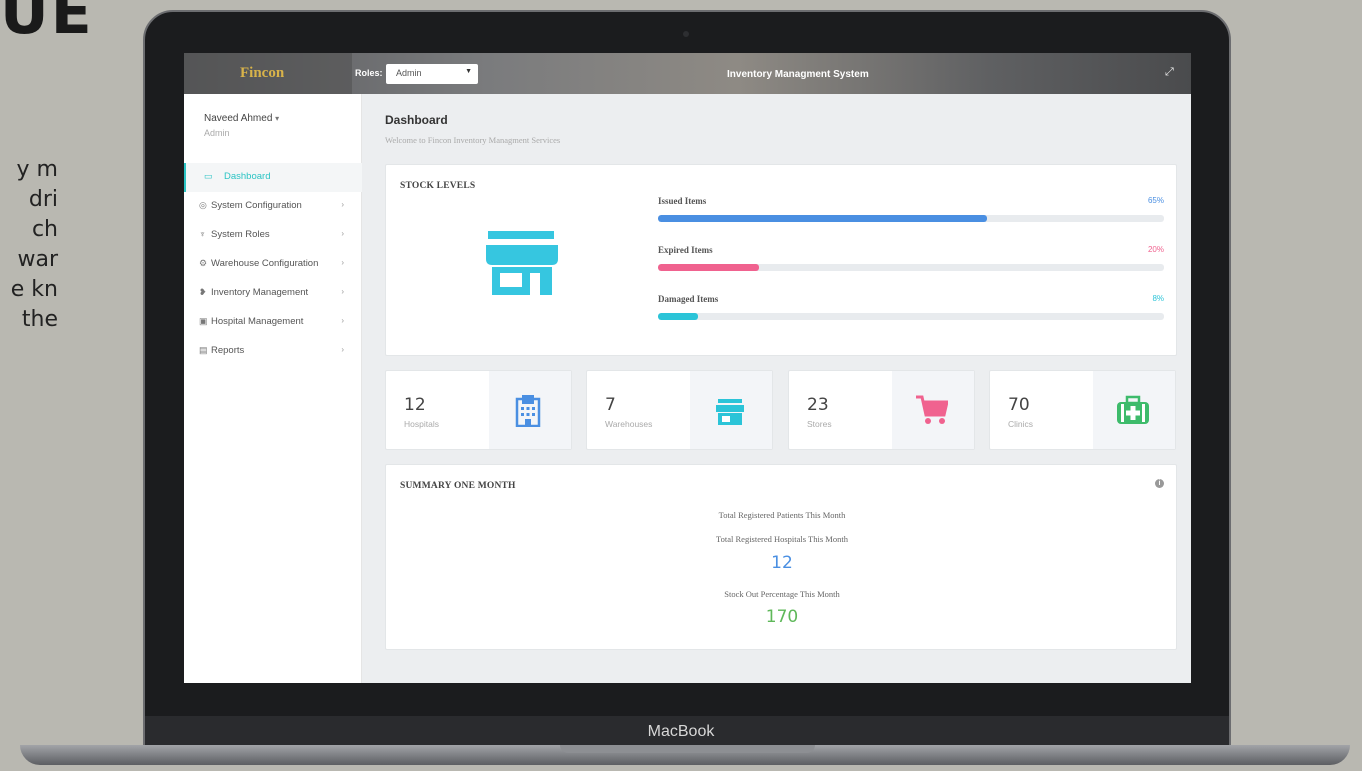 The width and height of the screenshot is (1362, 771). What do you see at coordinates (432, 74) in the screenshot?
I see `roles-select: Admin ▼` at bounding box center [432, 74].